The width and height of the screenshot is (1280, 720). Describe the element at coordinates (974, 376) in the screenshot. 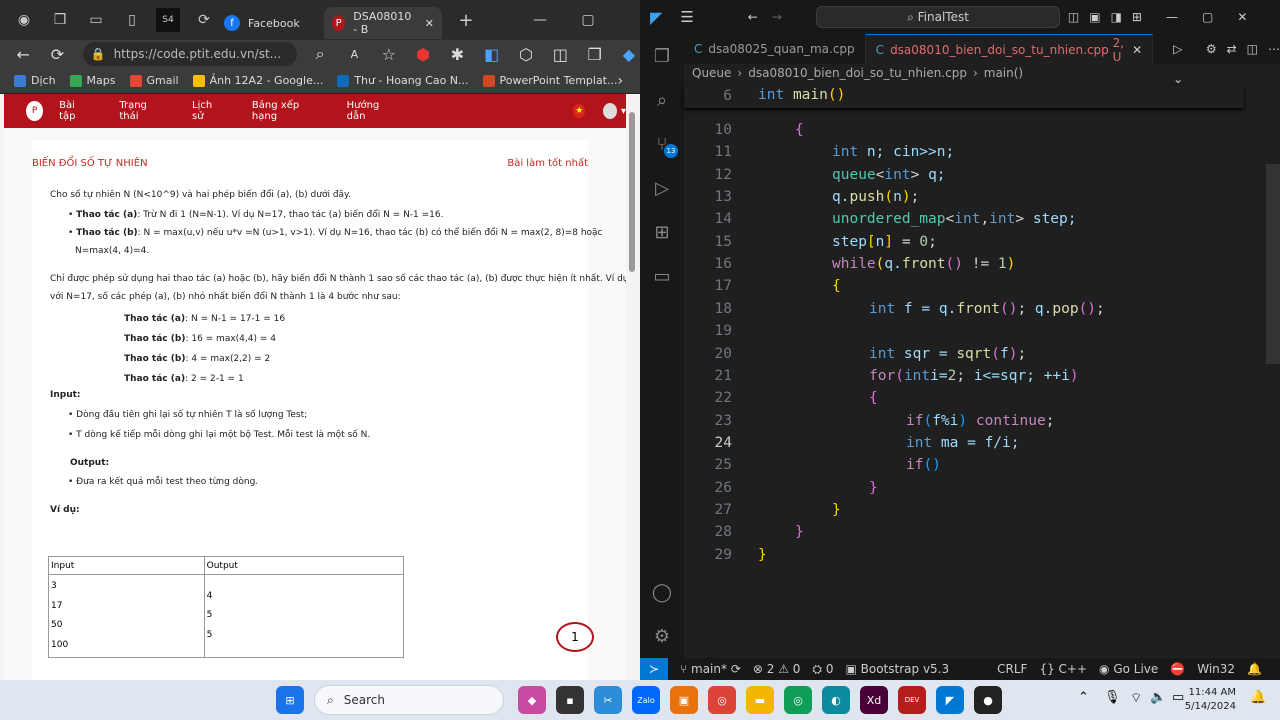

I see `code-line: for(inti=2; i<=sqr; ++i)` at that location.